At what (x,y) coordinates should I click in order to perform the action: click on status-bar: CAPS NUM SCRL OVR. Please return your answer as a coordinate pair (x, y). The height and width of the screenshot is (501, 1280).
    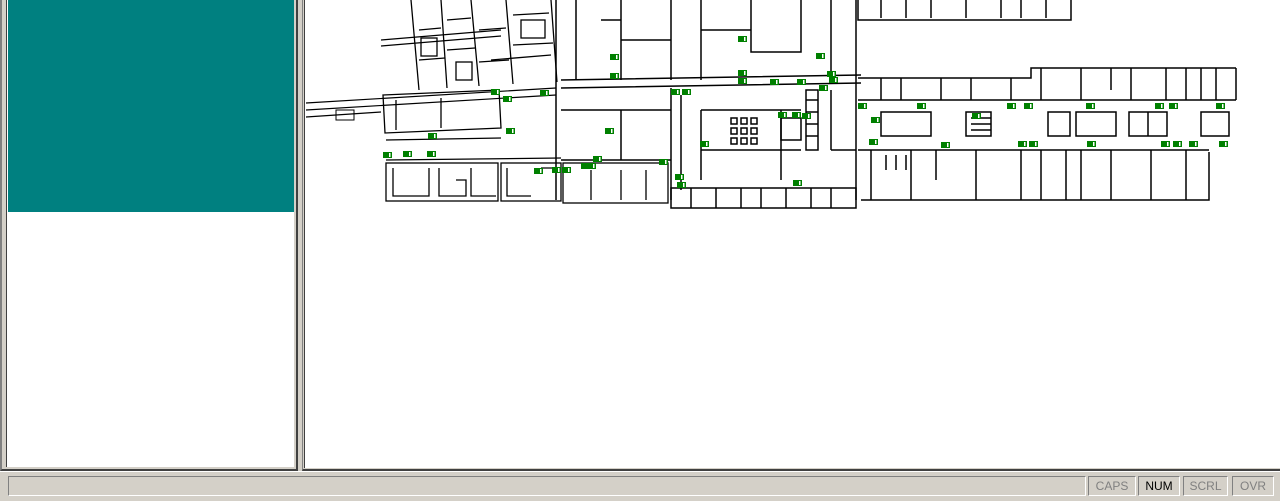
    Looking at the image, I should click on (640, 486).